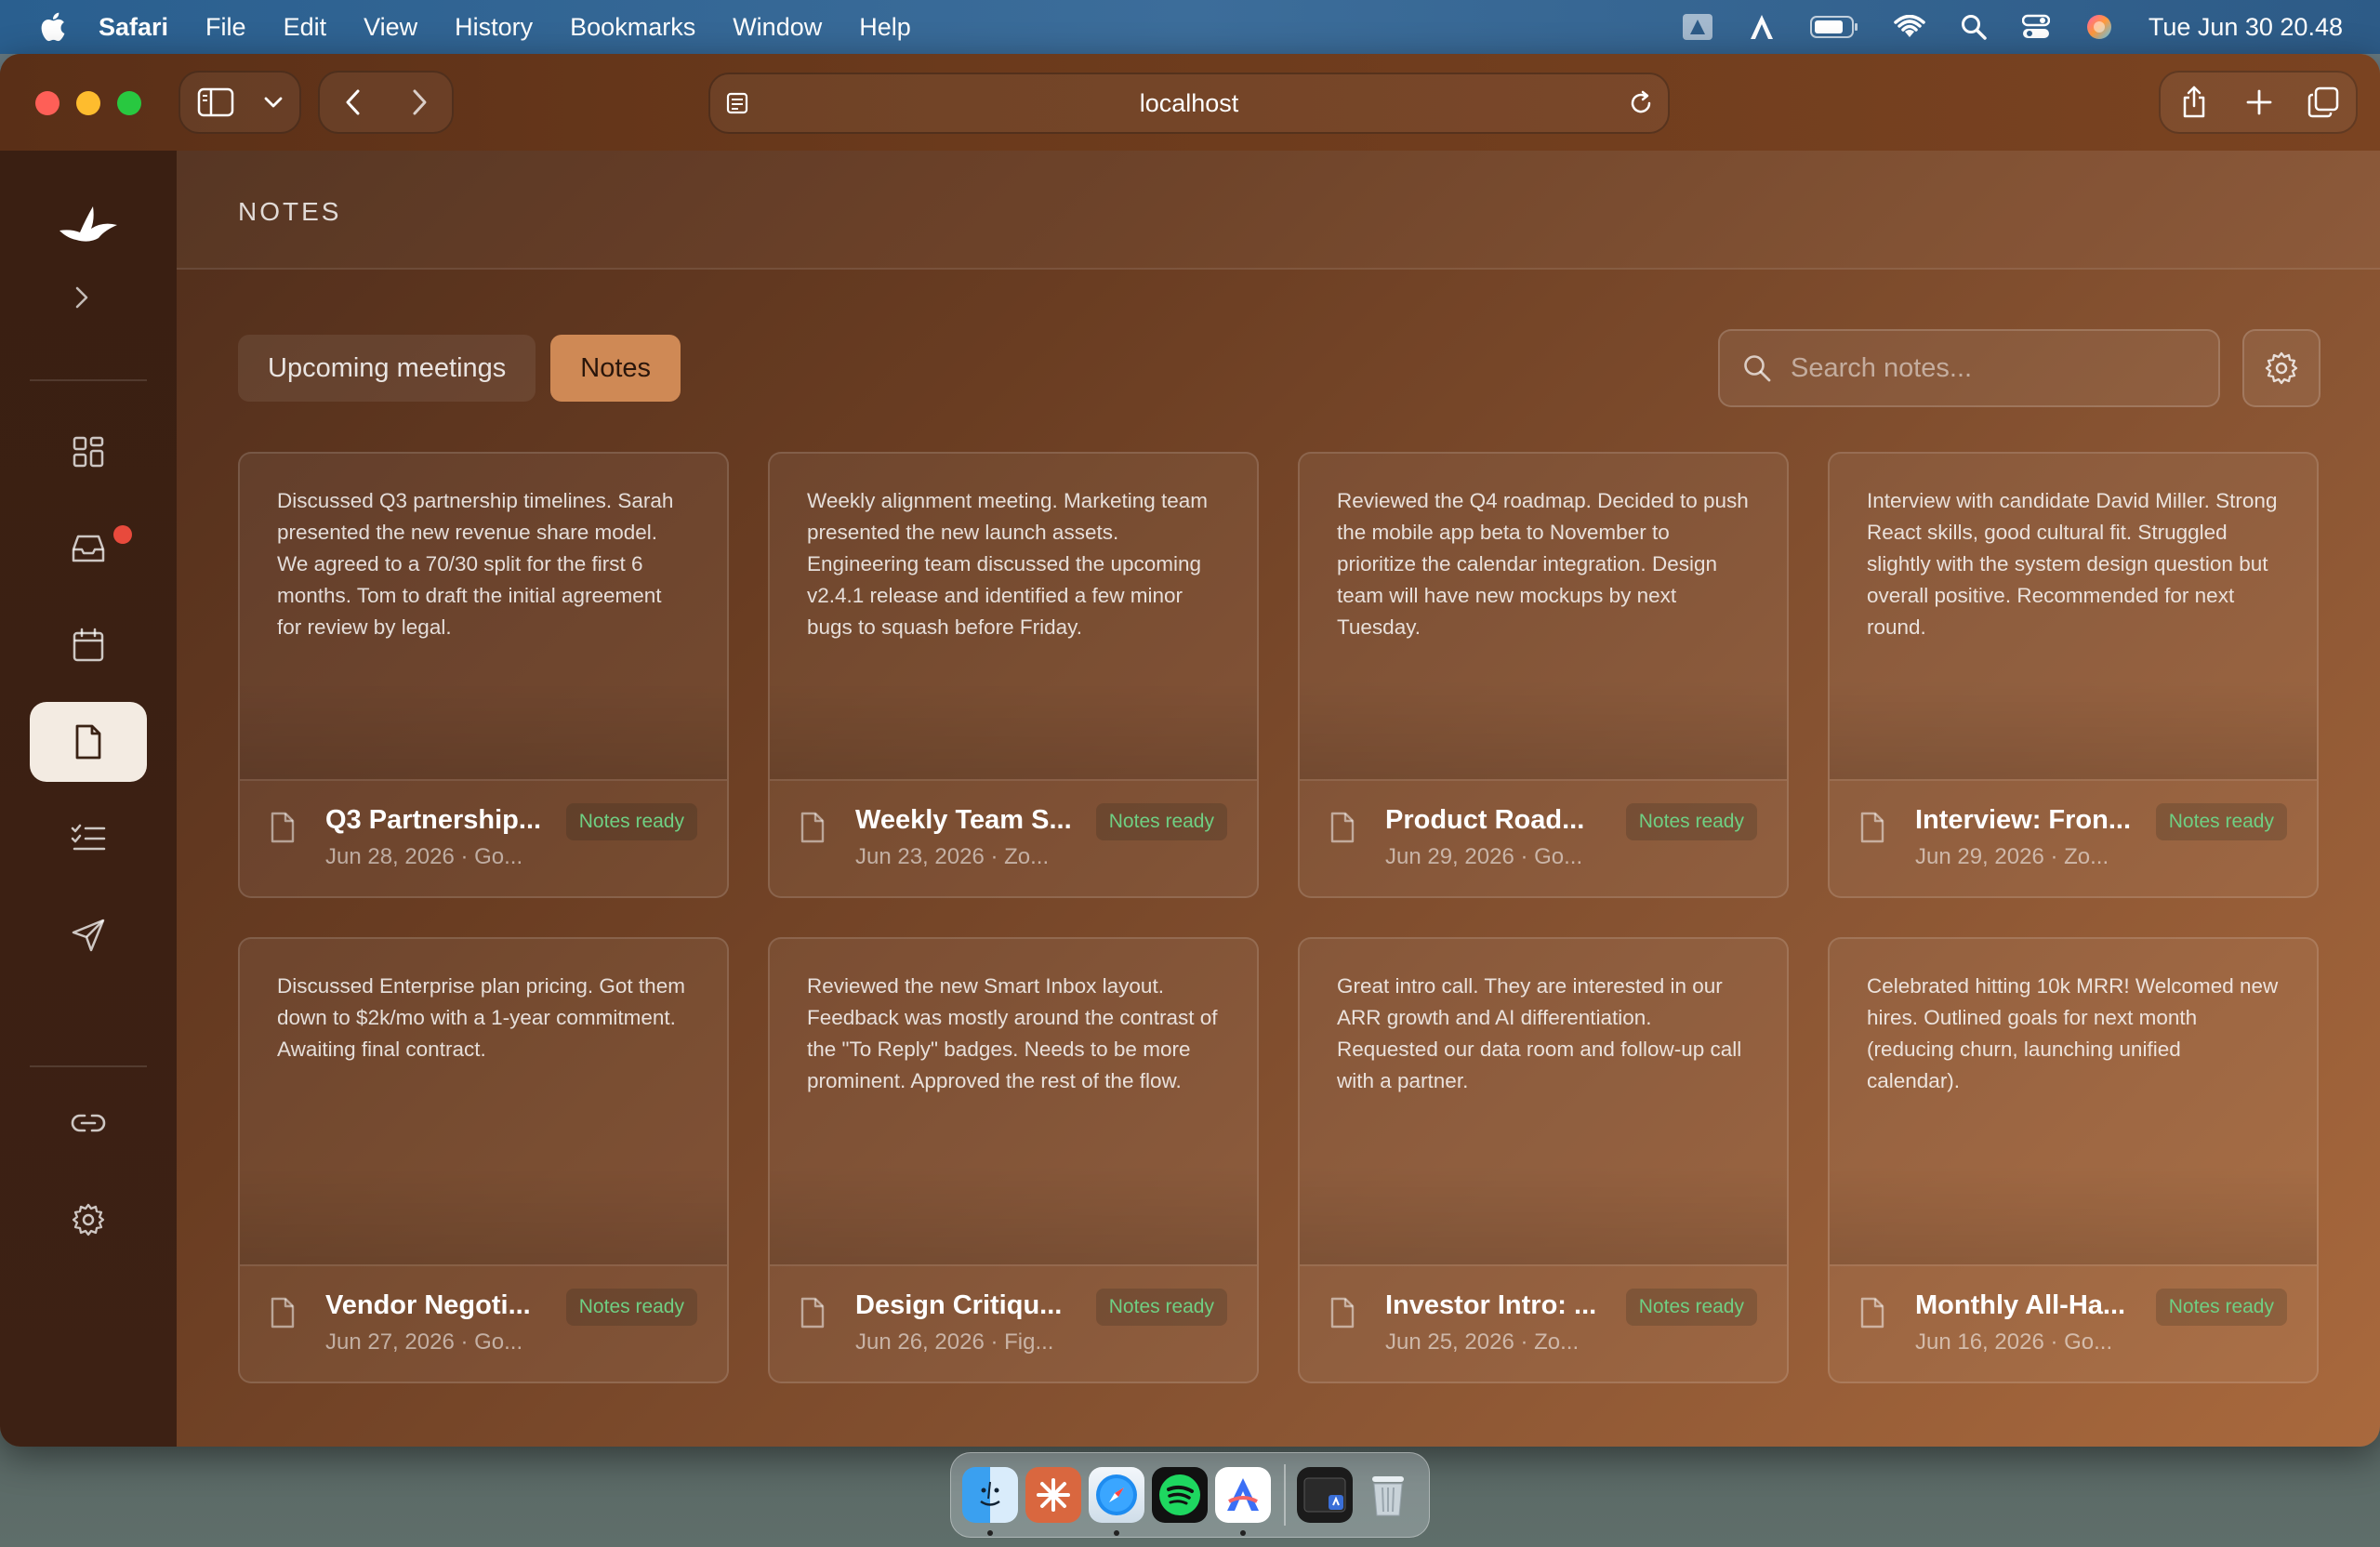  I want to click on finder-icon, so click(990, 1501).